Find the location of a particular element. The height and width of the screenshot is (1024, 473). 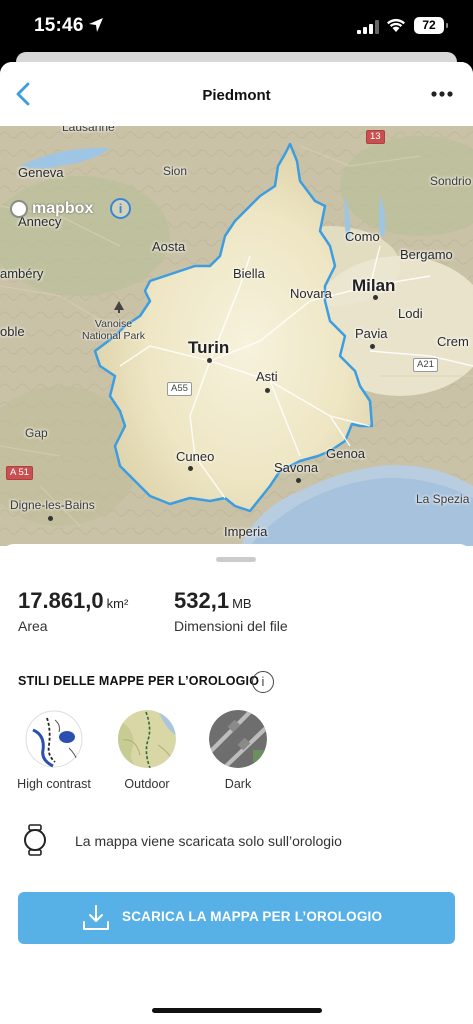

wifi-icon is located at coordinates (396, 25).